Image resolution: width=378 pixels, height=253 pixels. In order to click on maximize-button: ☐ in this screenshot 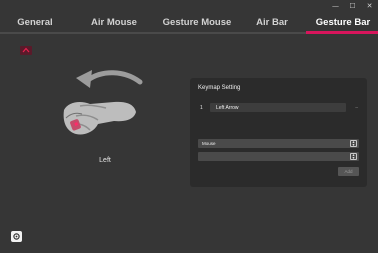, I will do `click(352, 6)`.